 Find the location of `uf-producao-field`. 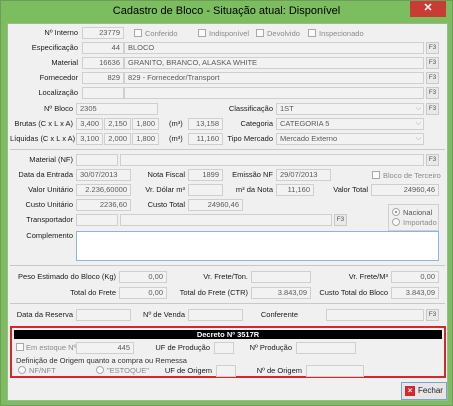

uf-producao-field is located at coordinates (224, 348).